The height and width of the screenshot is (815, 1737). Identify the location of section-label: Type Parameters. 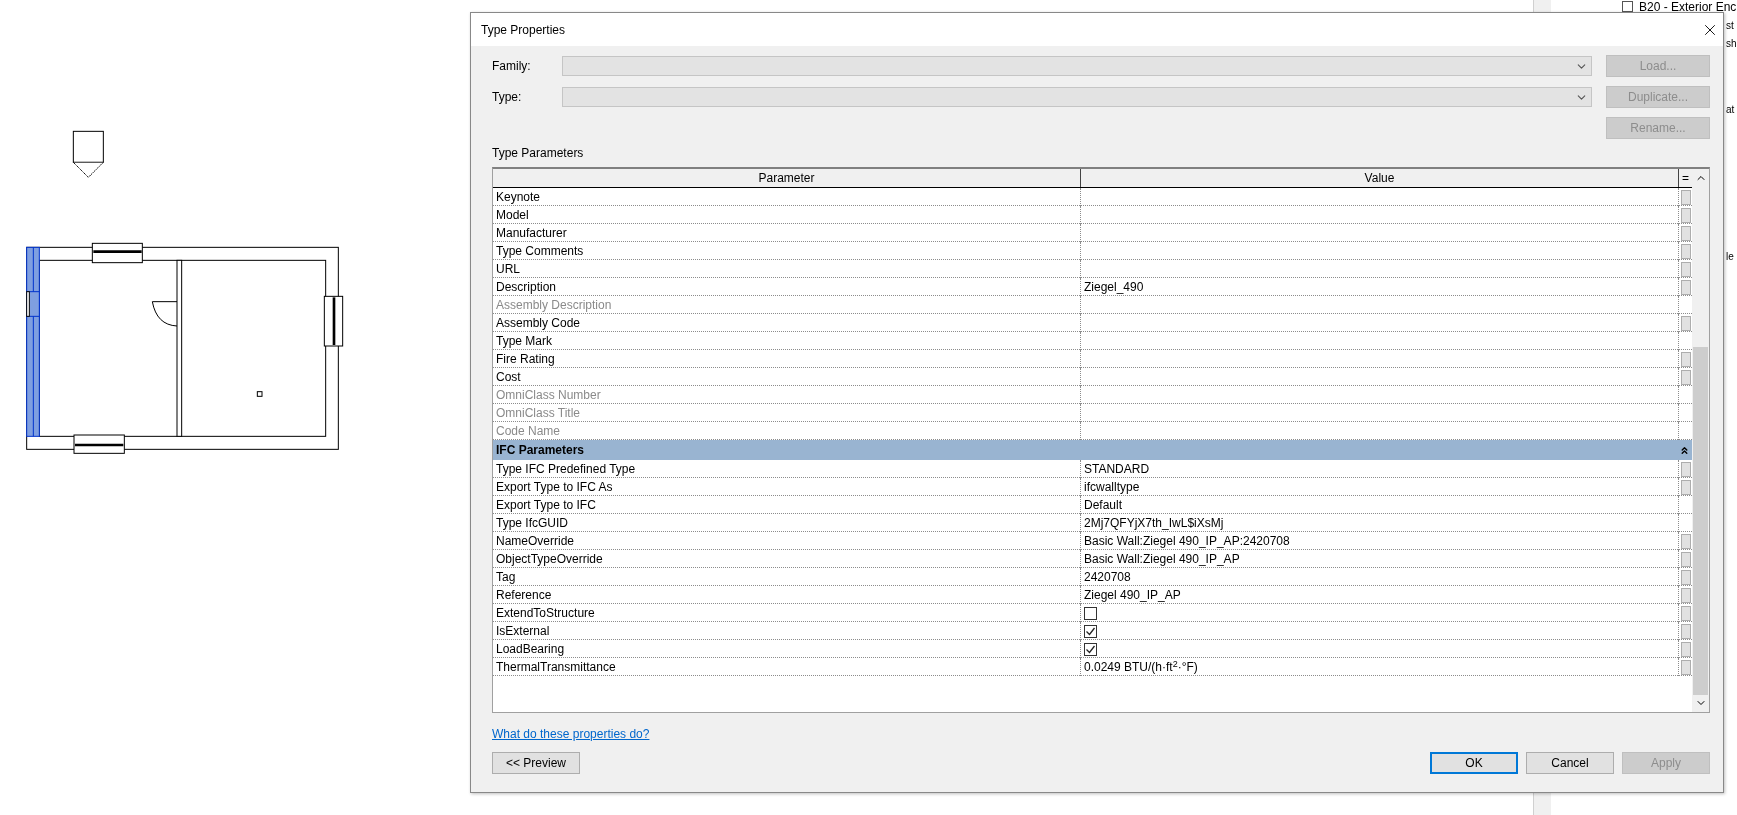
(538, 153).